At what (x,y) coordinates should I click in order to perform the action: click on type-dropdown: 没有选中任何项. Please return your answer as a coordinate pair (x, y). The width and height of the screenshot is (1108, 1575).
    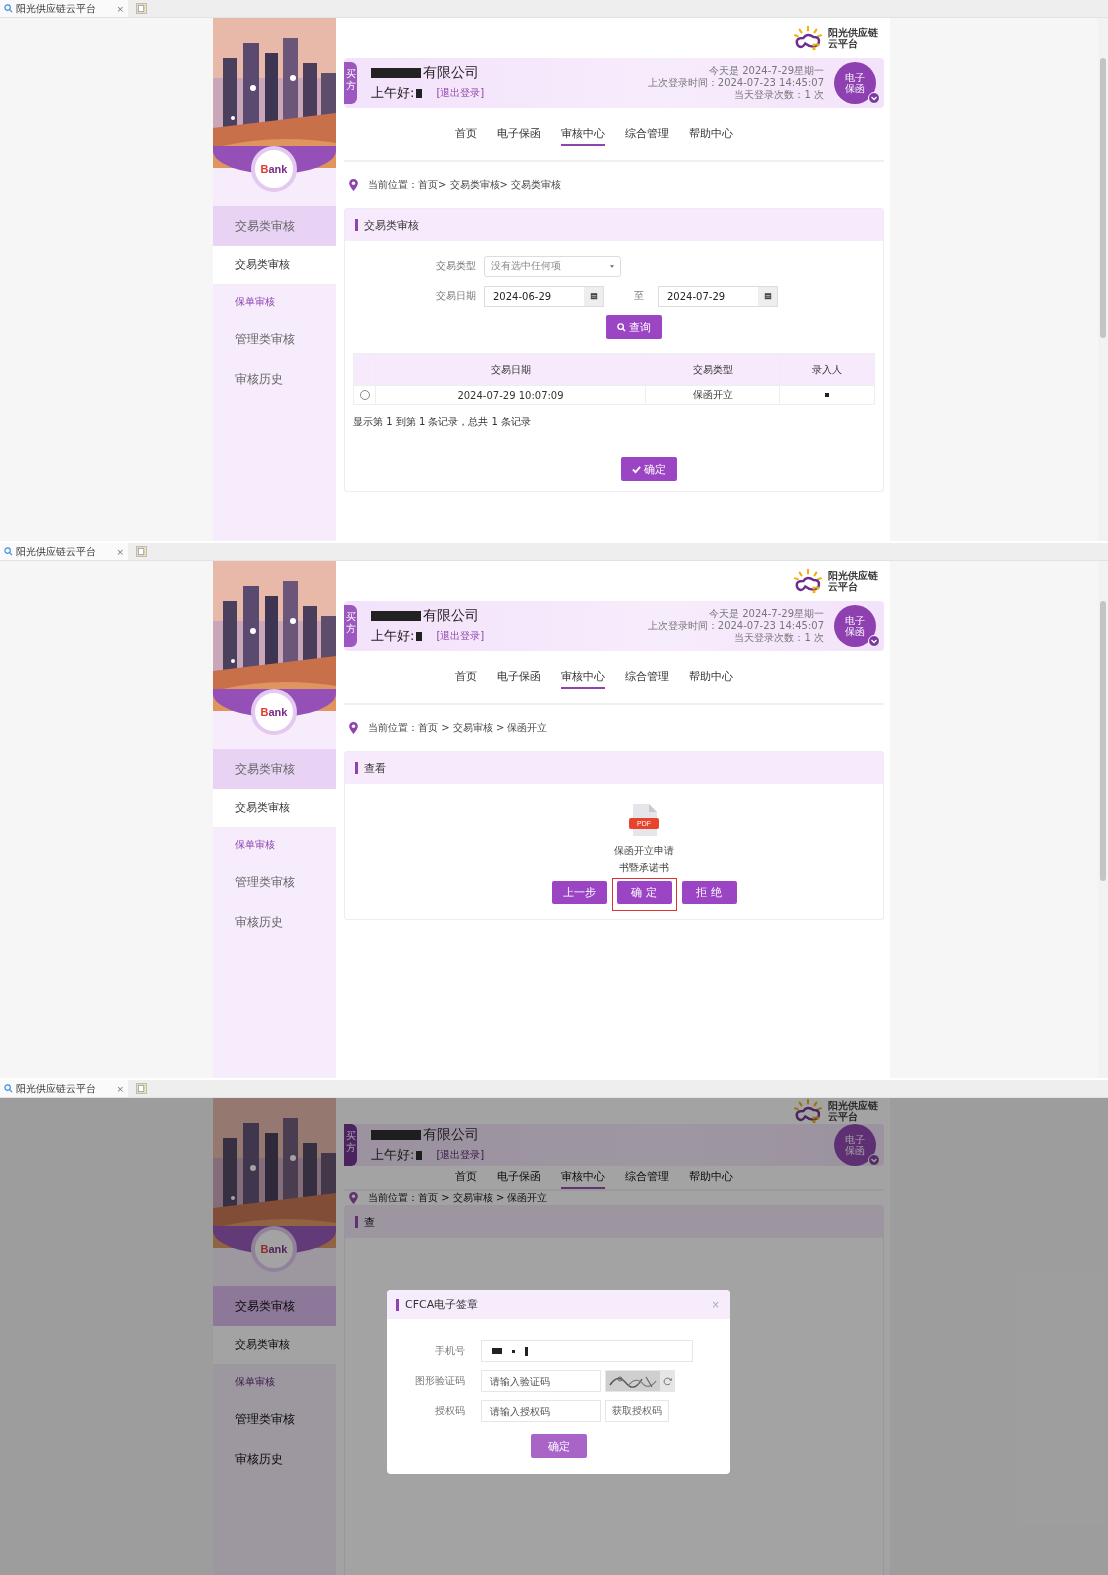
    Looking at the image, I should click on (552, 266).